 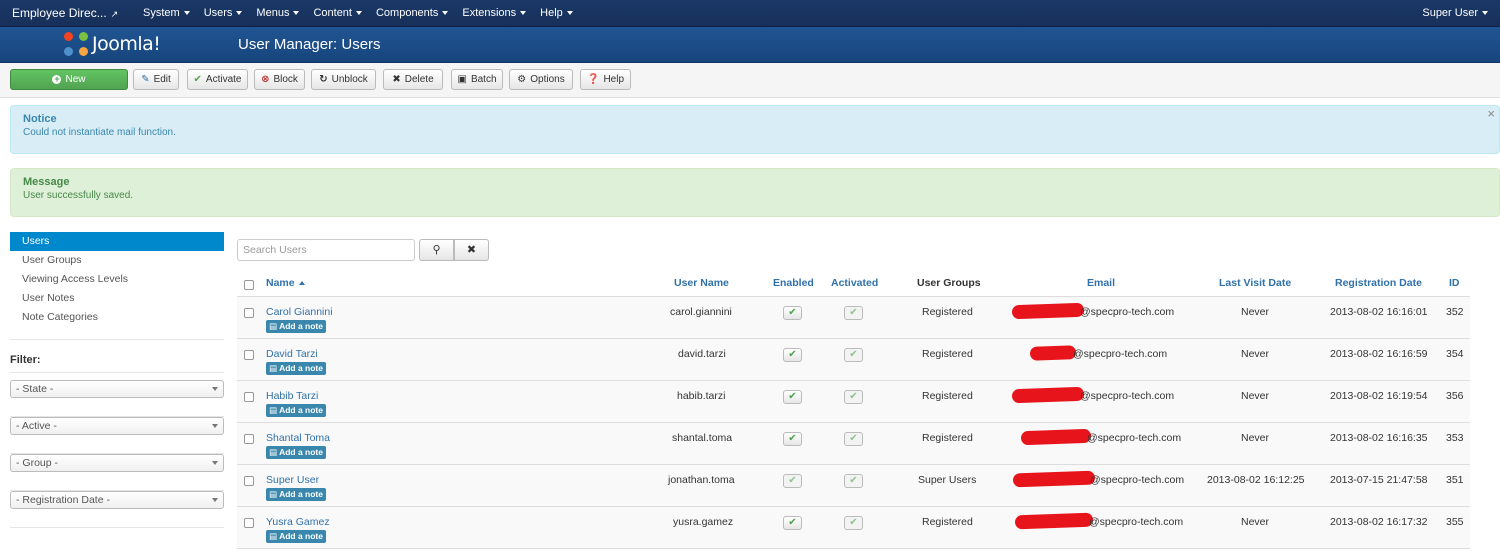 I want to click on menu-menus: Menus, so click(x=278, y=13).